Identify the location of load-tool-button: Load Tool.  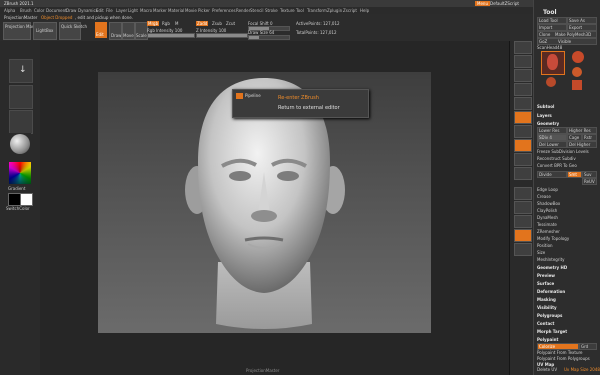
(552, 20).